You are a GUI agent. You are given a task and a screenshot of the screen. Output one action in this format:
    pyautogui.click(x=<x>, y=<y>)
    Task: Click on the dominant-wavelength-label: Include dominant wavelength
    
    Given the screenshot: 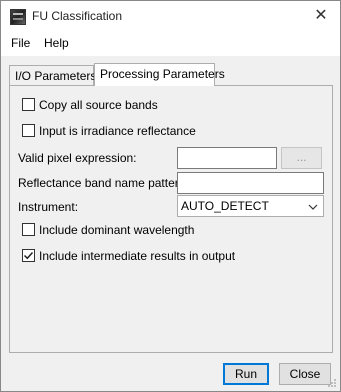 What is the action you would take?
    pyautogui.click(x=117, y=230)
    